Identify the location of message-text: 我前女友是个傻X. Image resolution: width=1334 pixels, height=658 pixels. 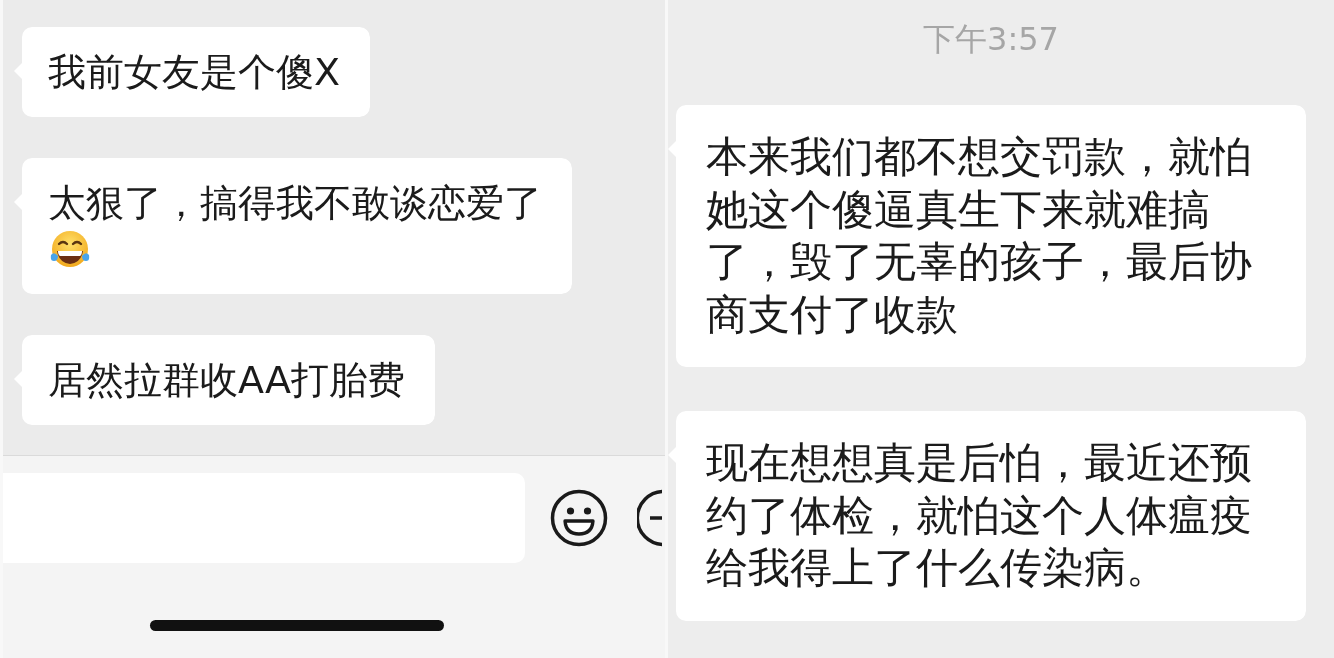
(194, 72).